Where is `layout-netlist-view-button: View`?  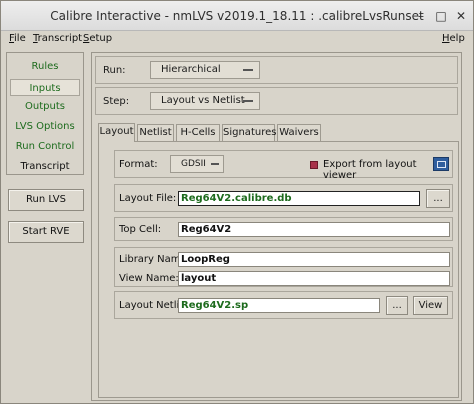 layout-netlist-view-button: View is located at coordinates (430, 305).